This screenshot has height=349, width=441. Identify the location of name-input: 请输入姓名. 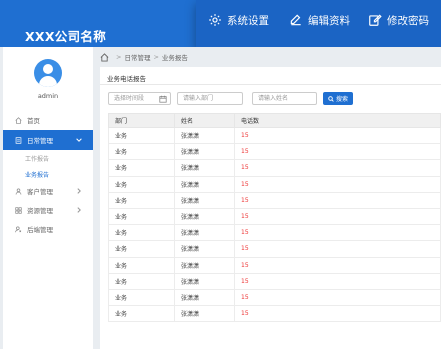
(284, 98).